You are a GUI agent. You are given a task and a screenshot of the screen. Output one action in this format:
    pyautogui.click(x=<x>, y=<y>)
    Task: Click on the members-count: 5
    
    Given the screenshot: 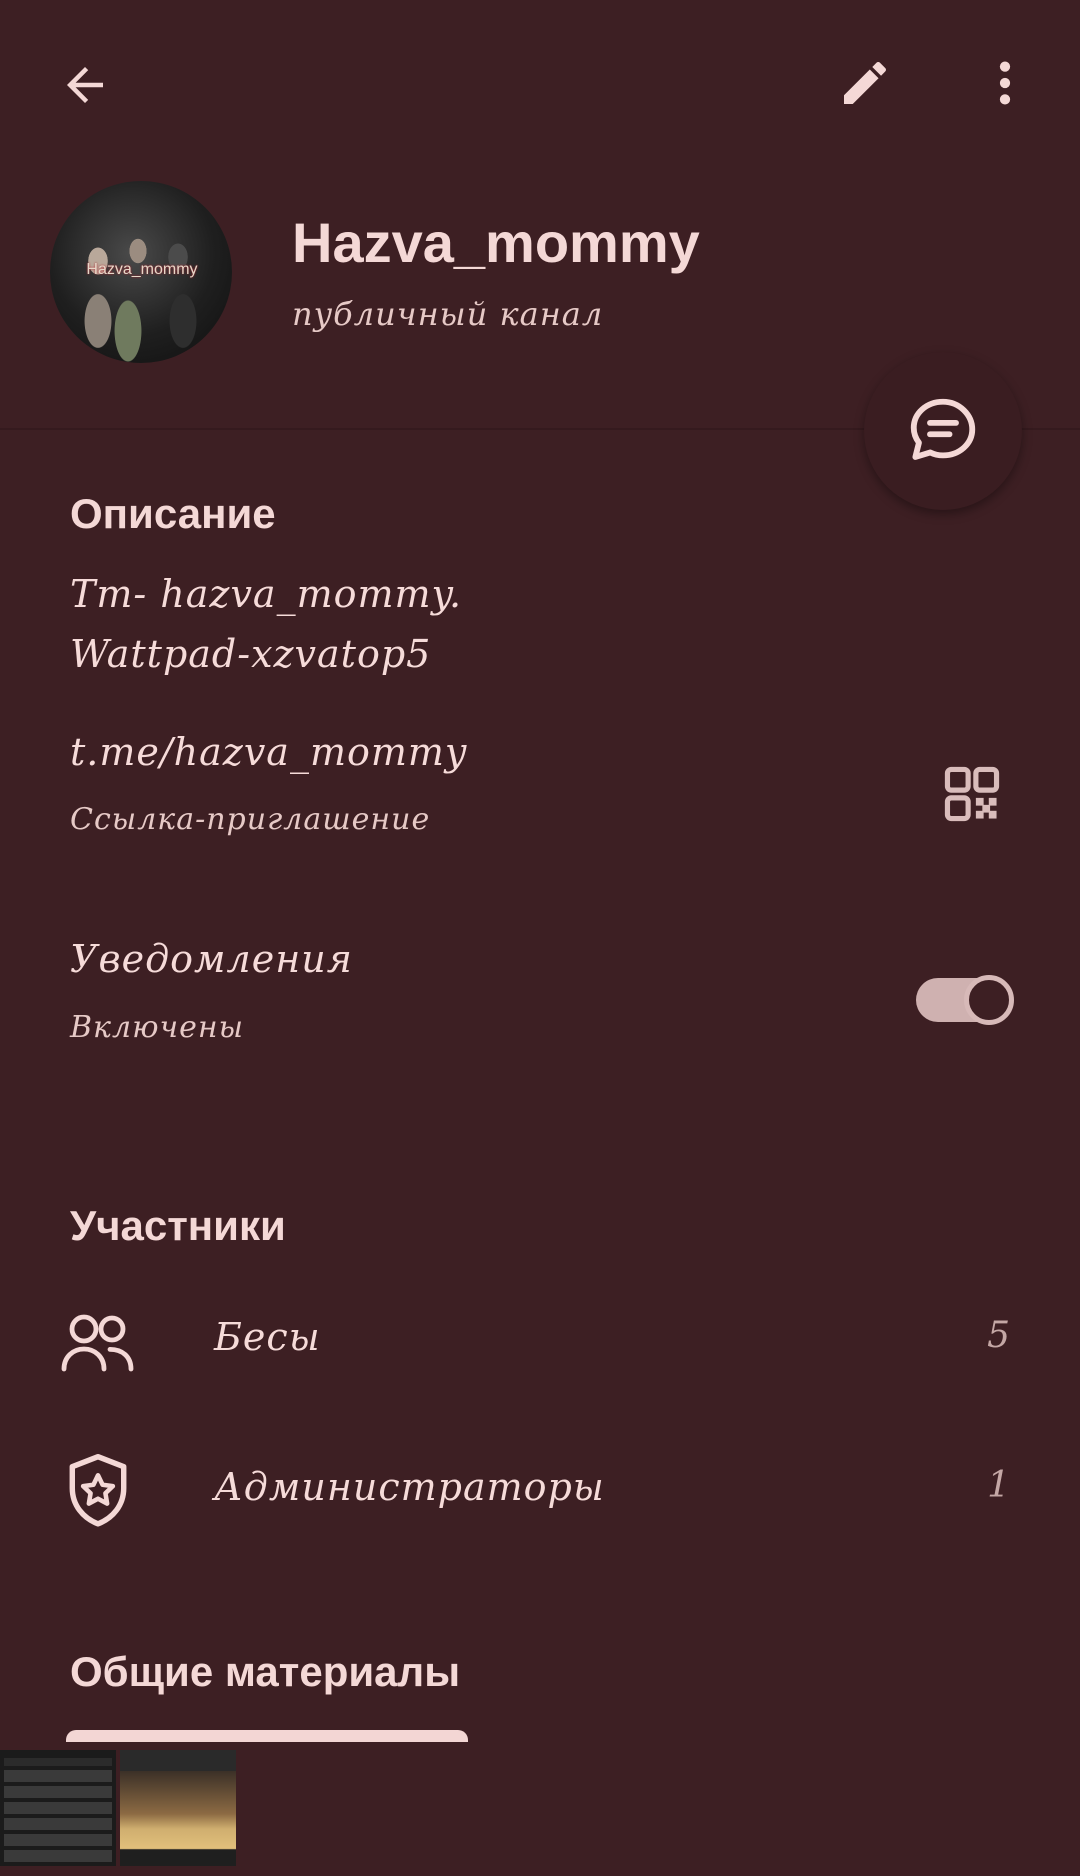 What is the action you would take?
    pyautogui.click(x=998, y=1335)
    